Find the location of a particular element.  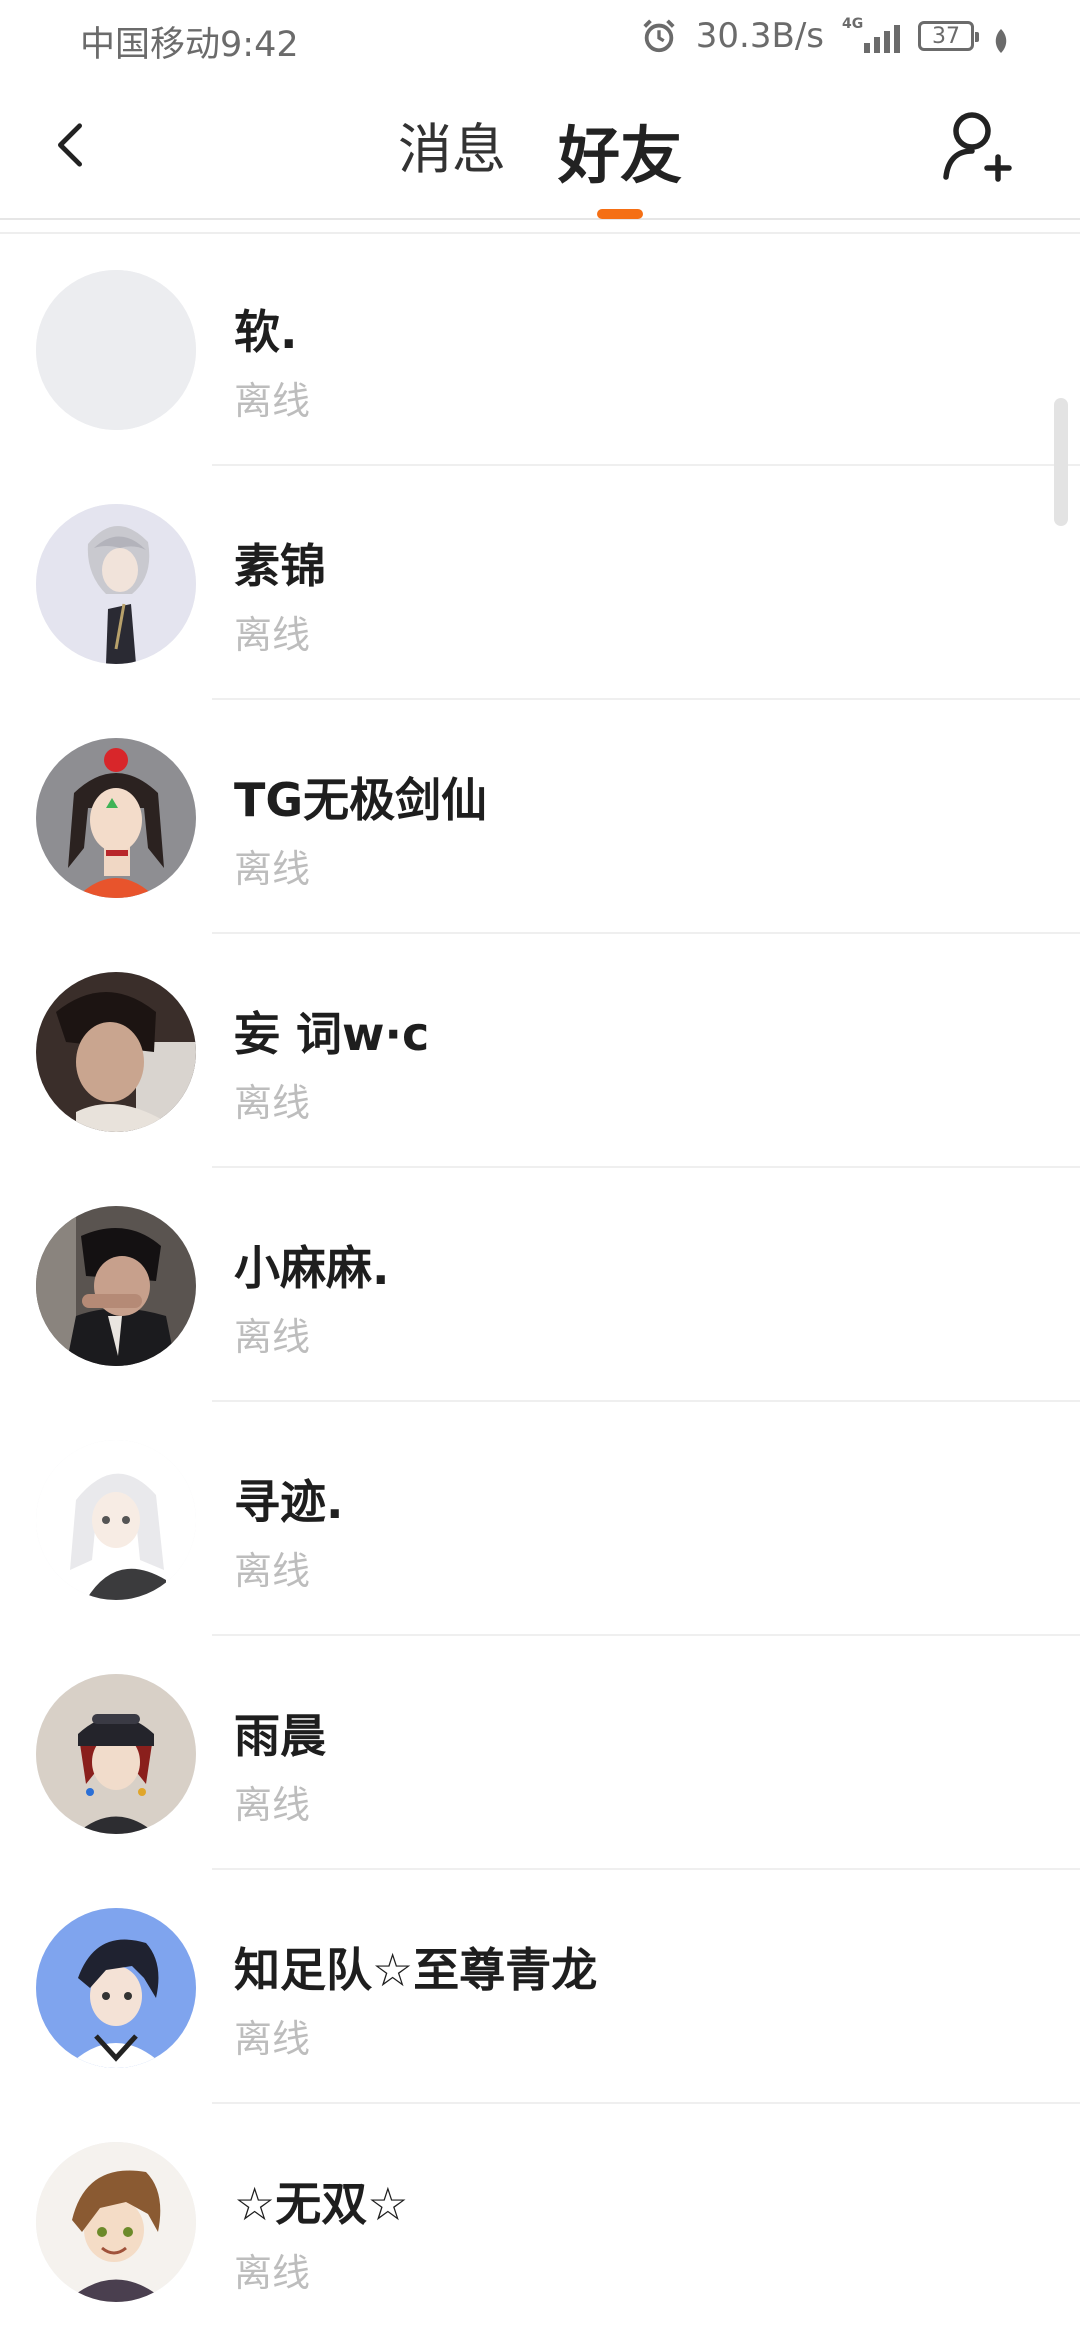

friend-name: 妄 词w·c is located at coordinates (332, 1034).